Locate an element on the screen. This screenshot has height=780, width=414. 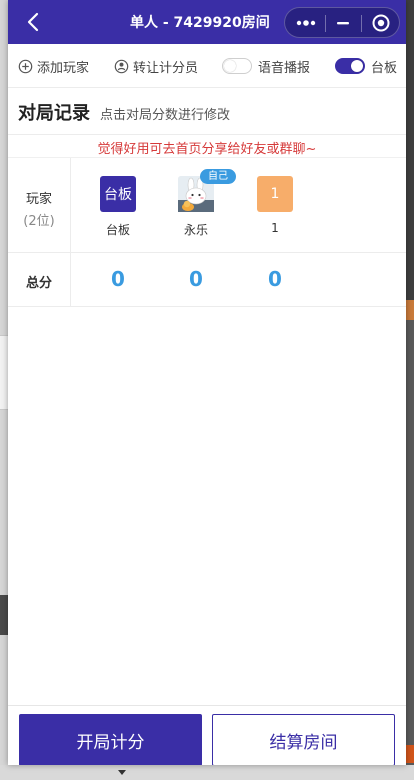
avatar: 1 is located at coordinates (275, 194).